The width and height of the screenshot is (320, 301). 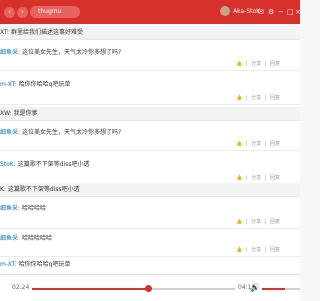 I want to click on volume-fill, so click(x=273, y=289).